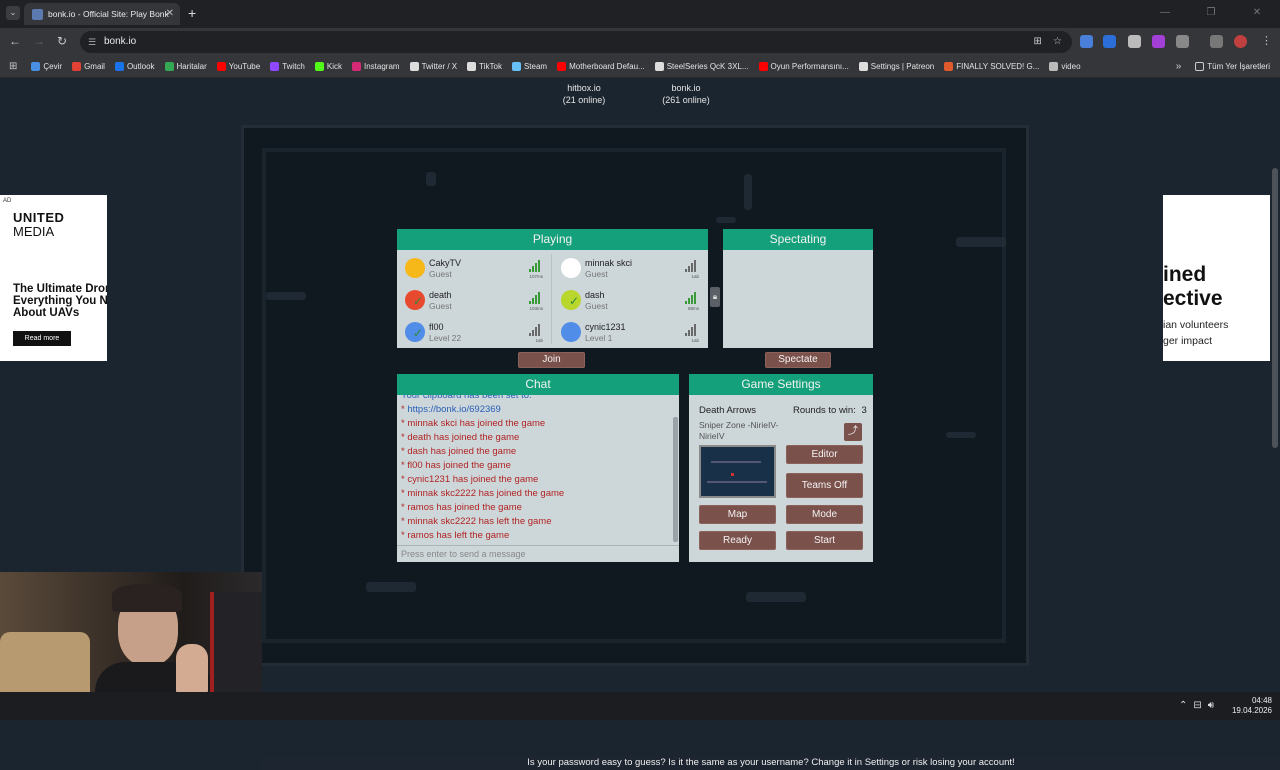  Describe the element at coordinates (824, 410) in the screenshot. I see `rounds-label: Rounds to win:` at that location.